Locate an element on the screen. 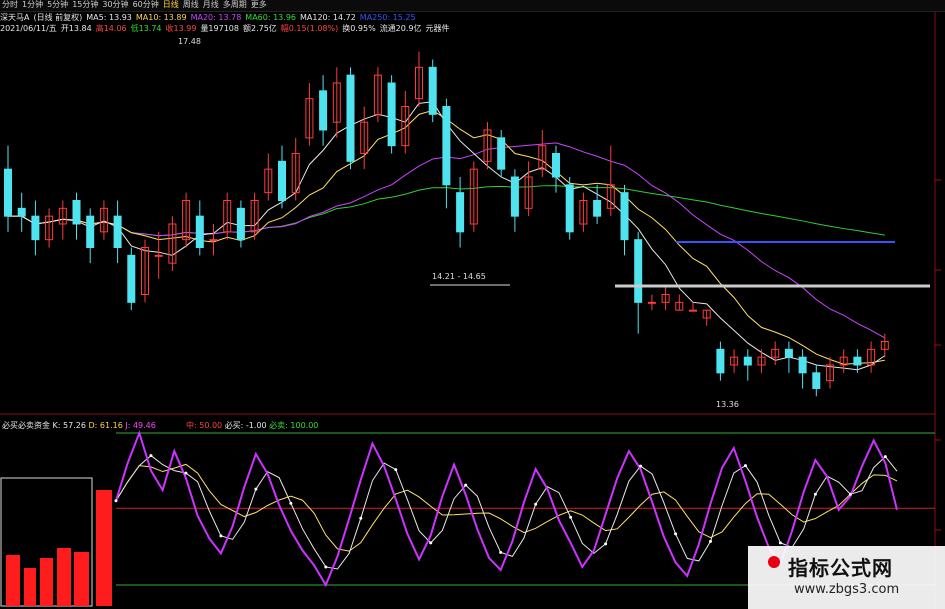 The height and width of the screenshot is (609, 945). indicator-d: D: 61.16 is located at coordinates (105, 425).